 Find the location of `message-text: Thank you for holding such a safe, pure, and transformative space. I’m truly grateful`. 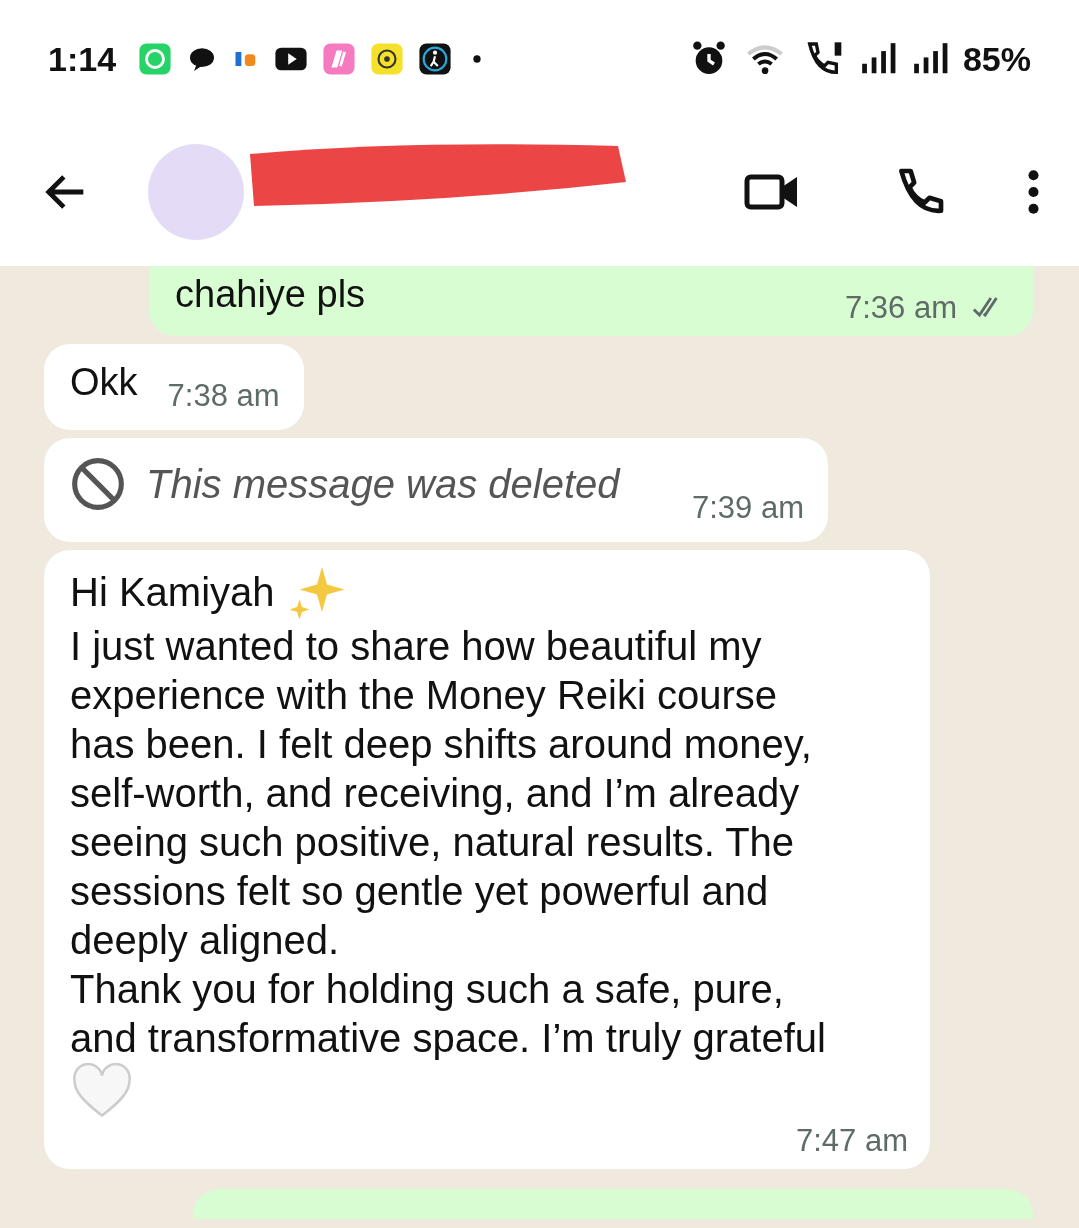

message-text: Thank you for holding such a safe, pure, and transformative space. I’m truly grateful is located at coordinates (448, 1014).